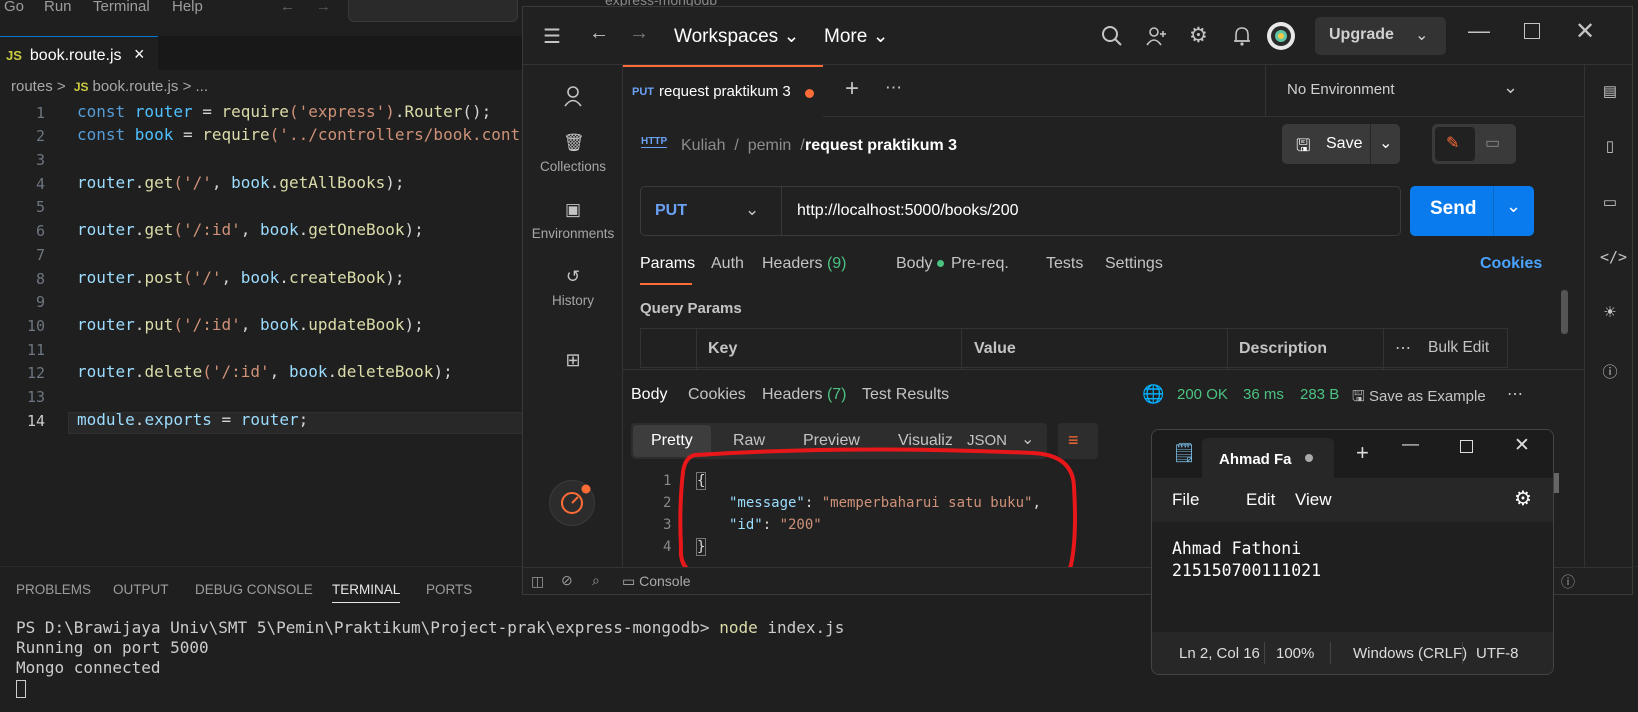 Image resolution: width=1638 pixels, height=712 pixels. Describe the element at coordinates (920, 264) in the screenshot. I see `tab-body: Body` at that location.